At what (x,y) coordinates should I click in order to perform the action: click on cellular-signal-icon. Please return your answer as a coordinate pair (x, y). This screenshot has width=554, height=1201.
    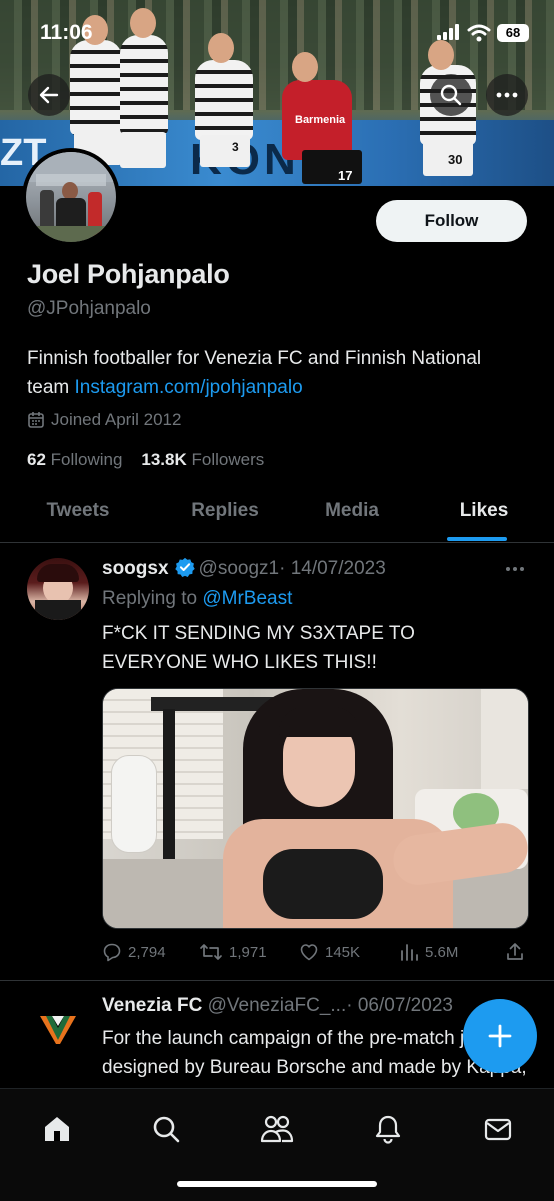
    Looking at the image, I should click on (448, 32).